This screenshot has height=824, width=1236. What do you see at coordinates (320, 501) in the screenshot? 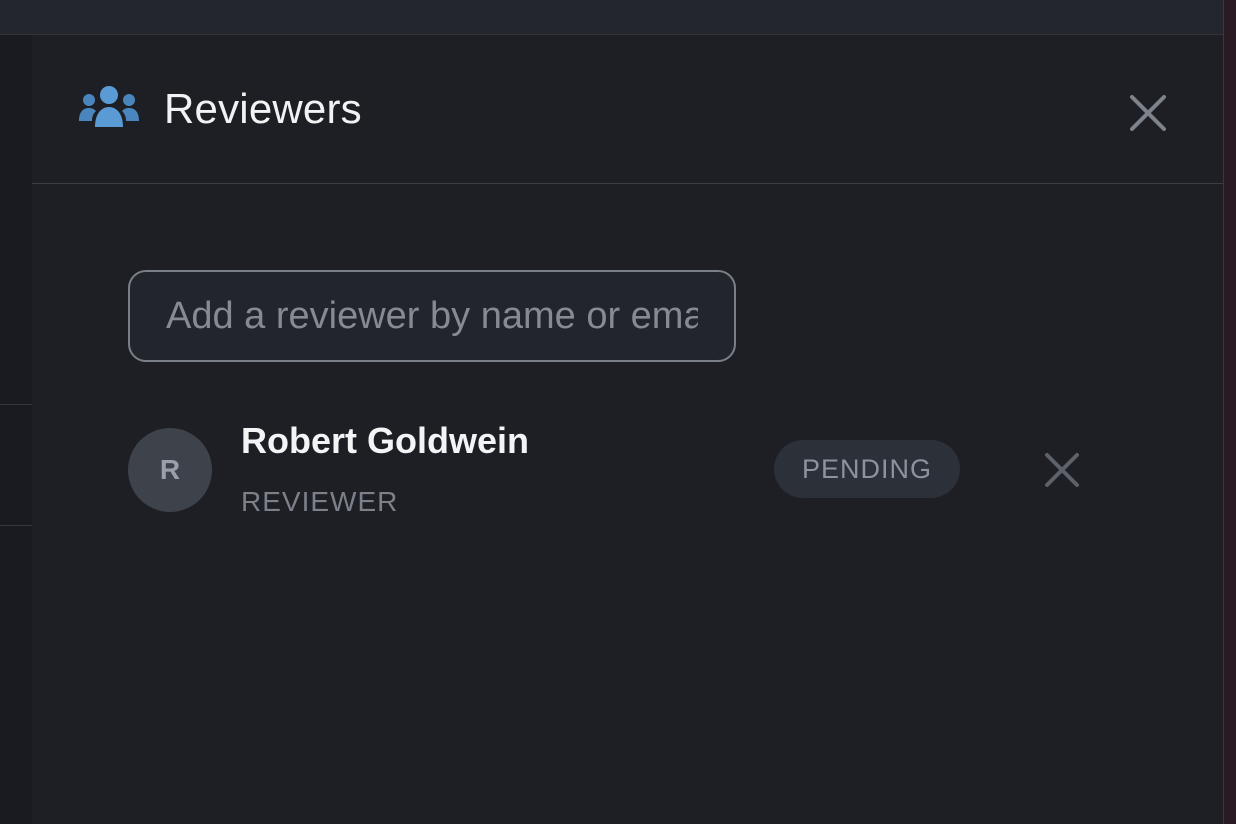
I see `reviewer-role: REVIEWER` at bounding box center [320, 501].